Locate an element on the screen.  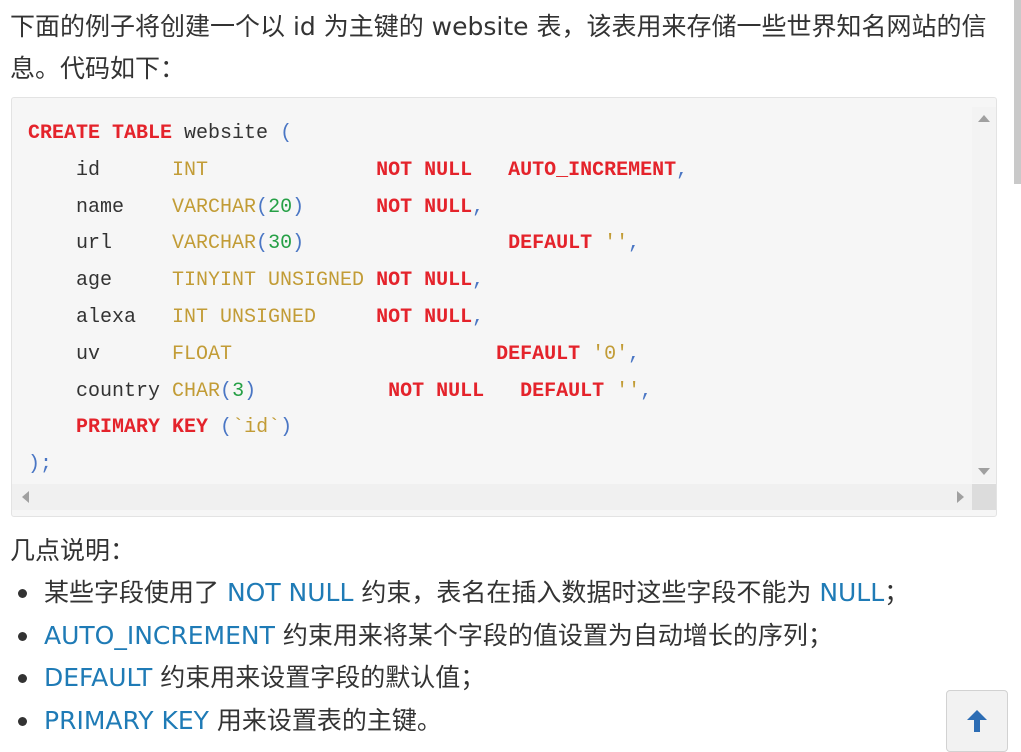
note-code: NULL is located at coordinates (852, 592).